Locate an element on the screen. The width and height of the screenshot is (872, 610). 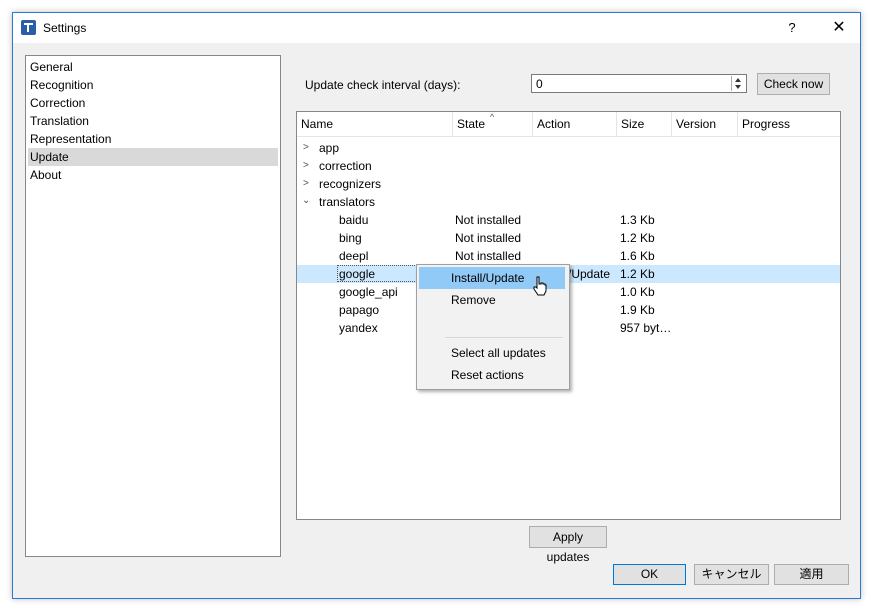
item-name: baidu is located at coordinates (354, 220).